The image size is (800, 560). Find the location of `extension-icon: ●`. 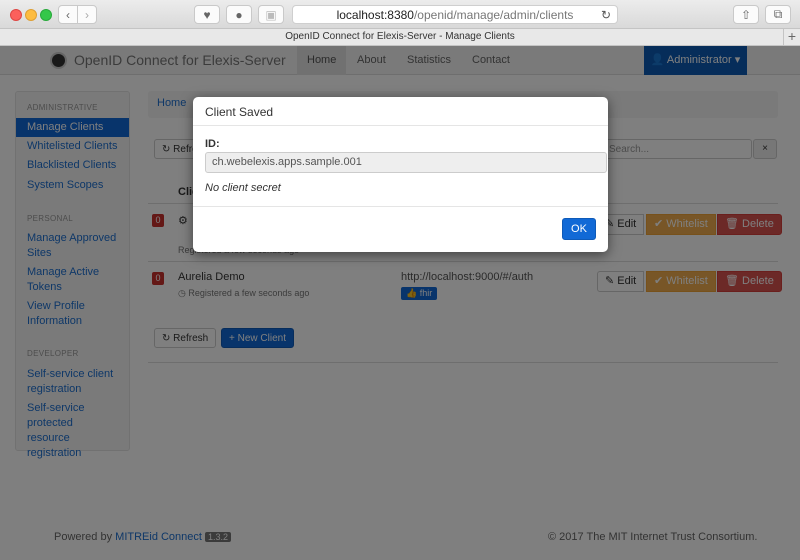

extension-icon: ● is located at coordinates (239, 14).